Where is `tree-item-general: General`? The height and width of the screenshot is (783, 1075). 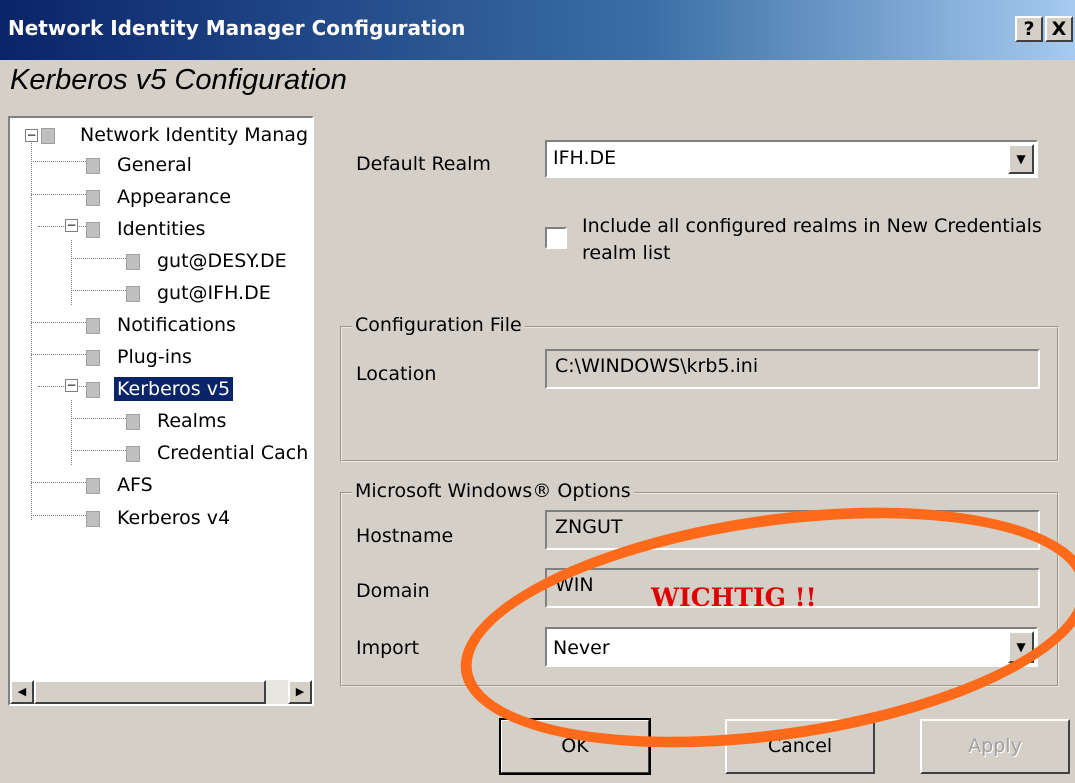
tree-item-general: General is located at coordinates (140, 165).